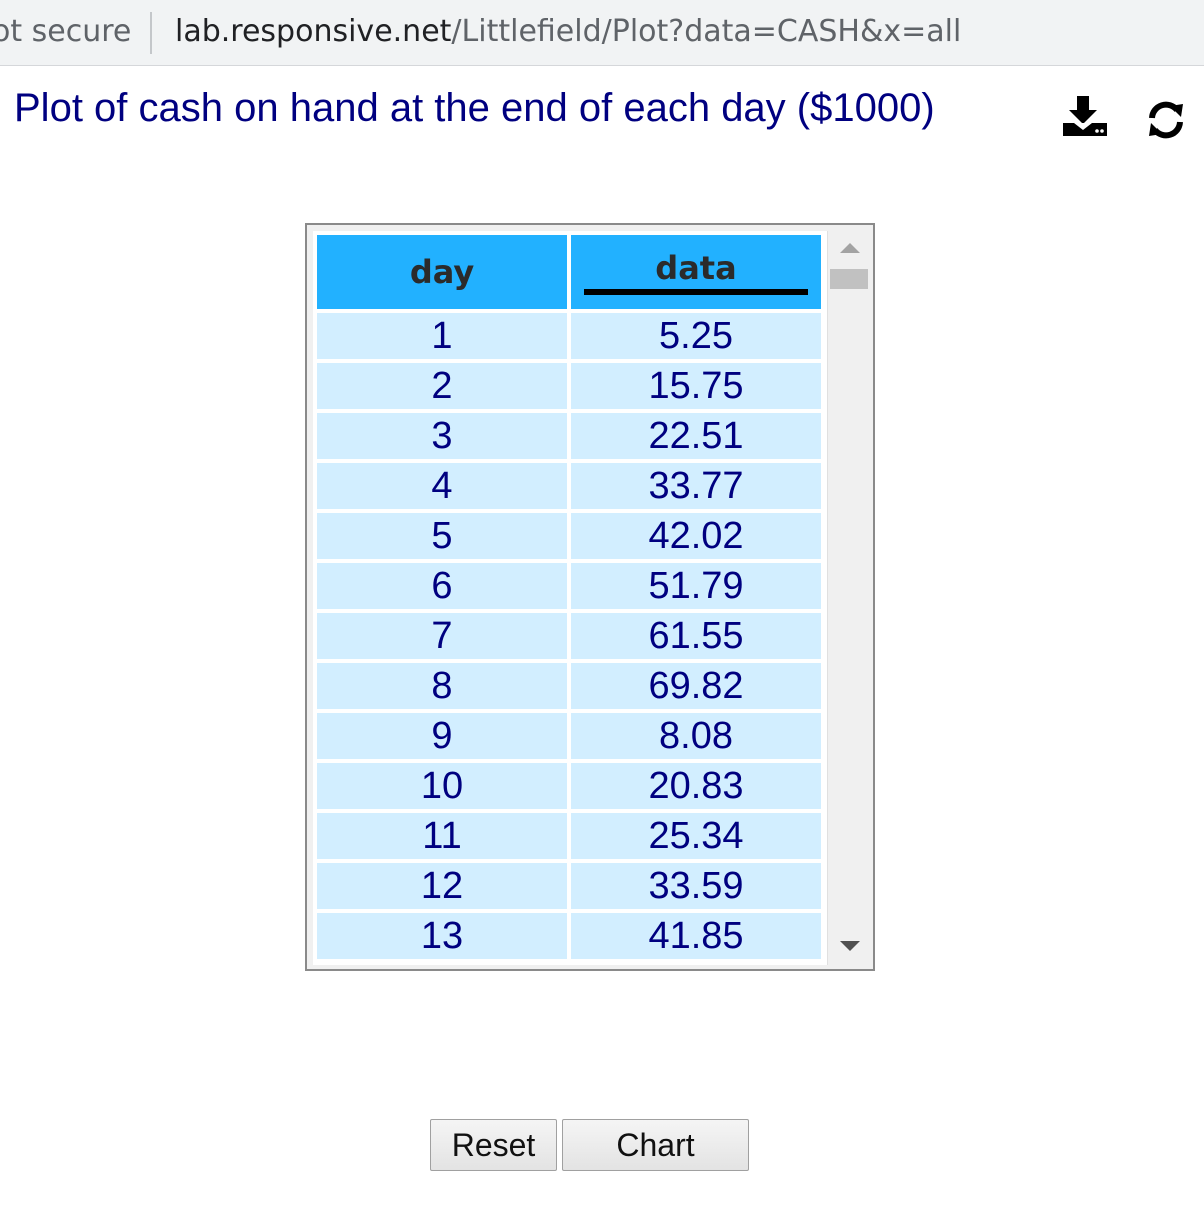  What do you see at coordinates (569, 272) in the screenshot?
I see `table-header-row: day data` at bounding box center [569, 272].